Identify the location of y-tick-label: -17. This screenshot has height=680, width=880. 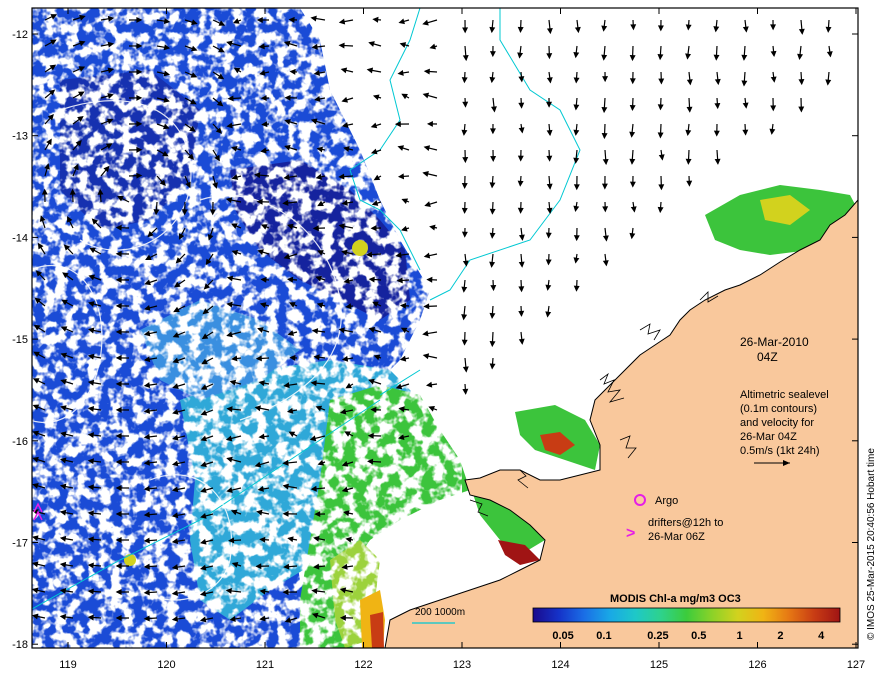
(20, 544).